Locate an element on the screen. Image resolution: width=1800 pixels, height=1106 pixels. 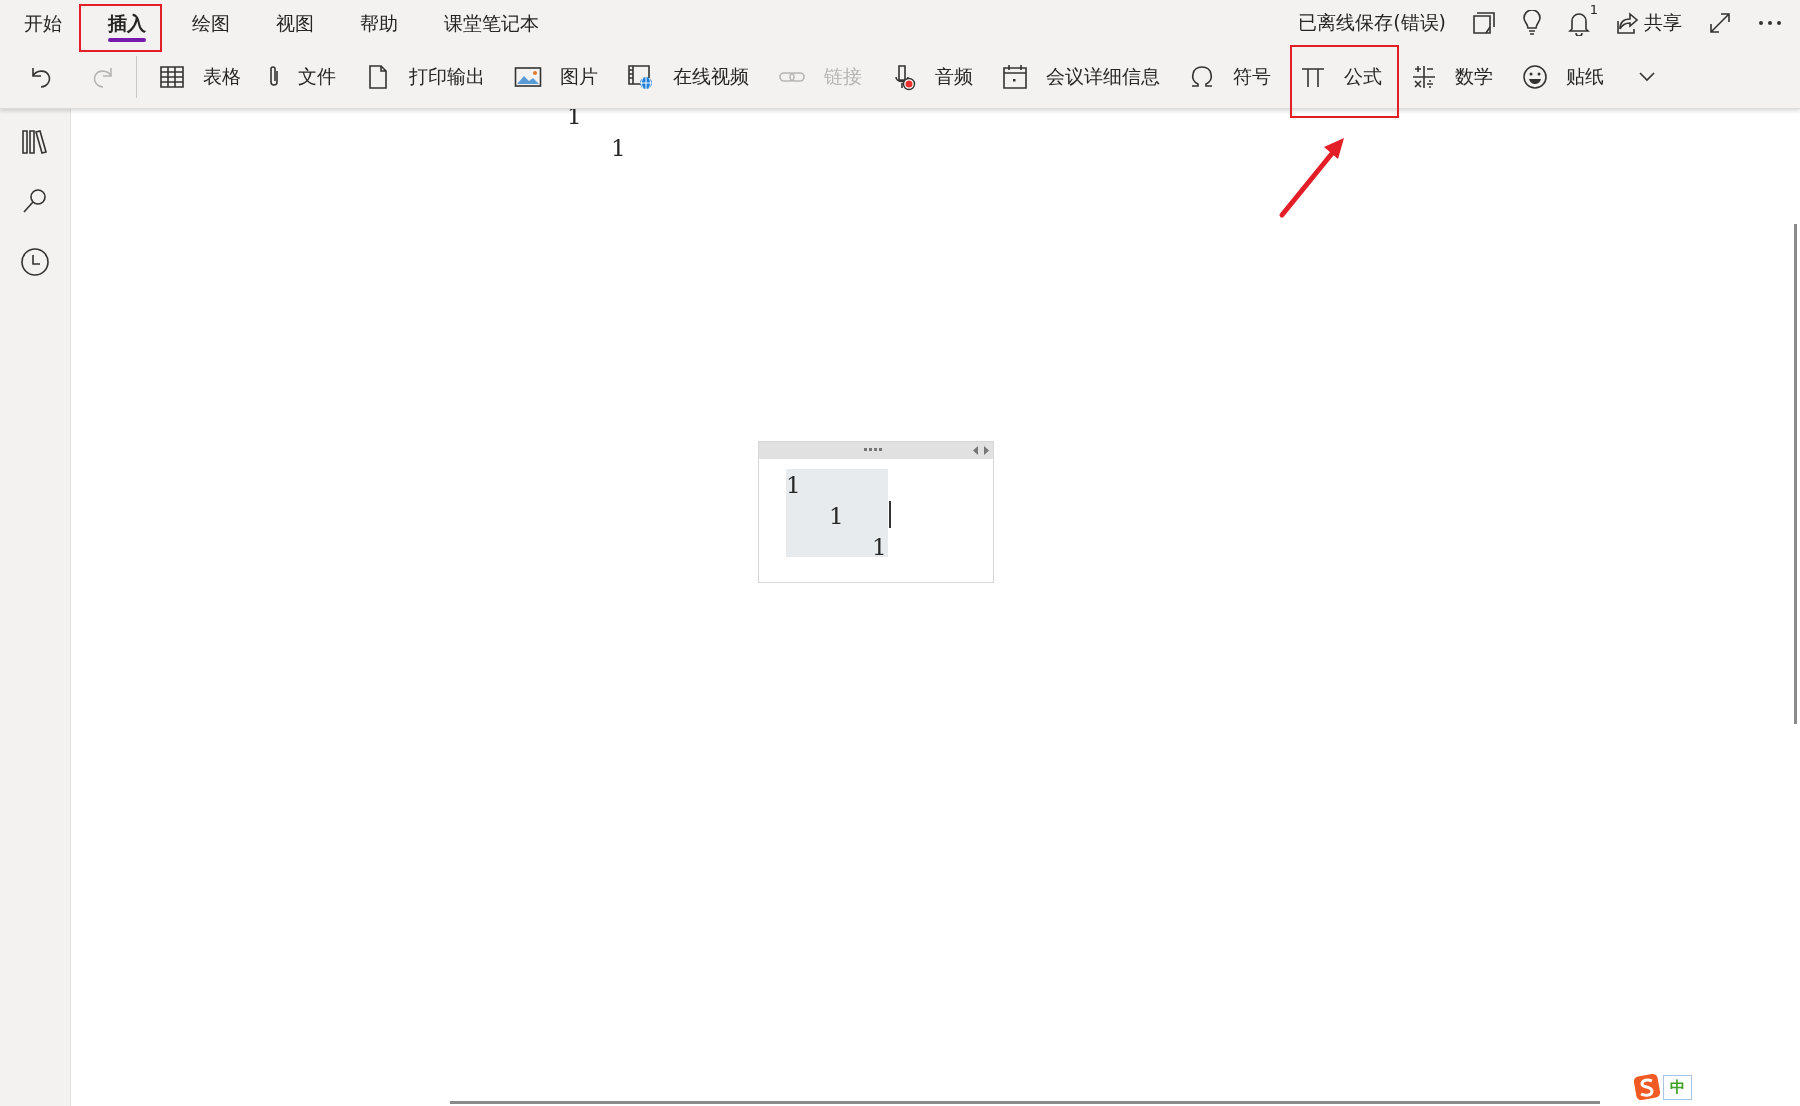
share-button: 共享 is located at coordinates (1649, 23).